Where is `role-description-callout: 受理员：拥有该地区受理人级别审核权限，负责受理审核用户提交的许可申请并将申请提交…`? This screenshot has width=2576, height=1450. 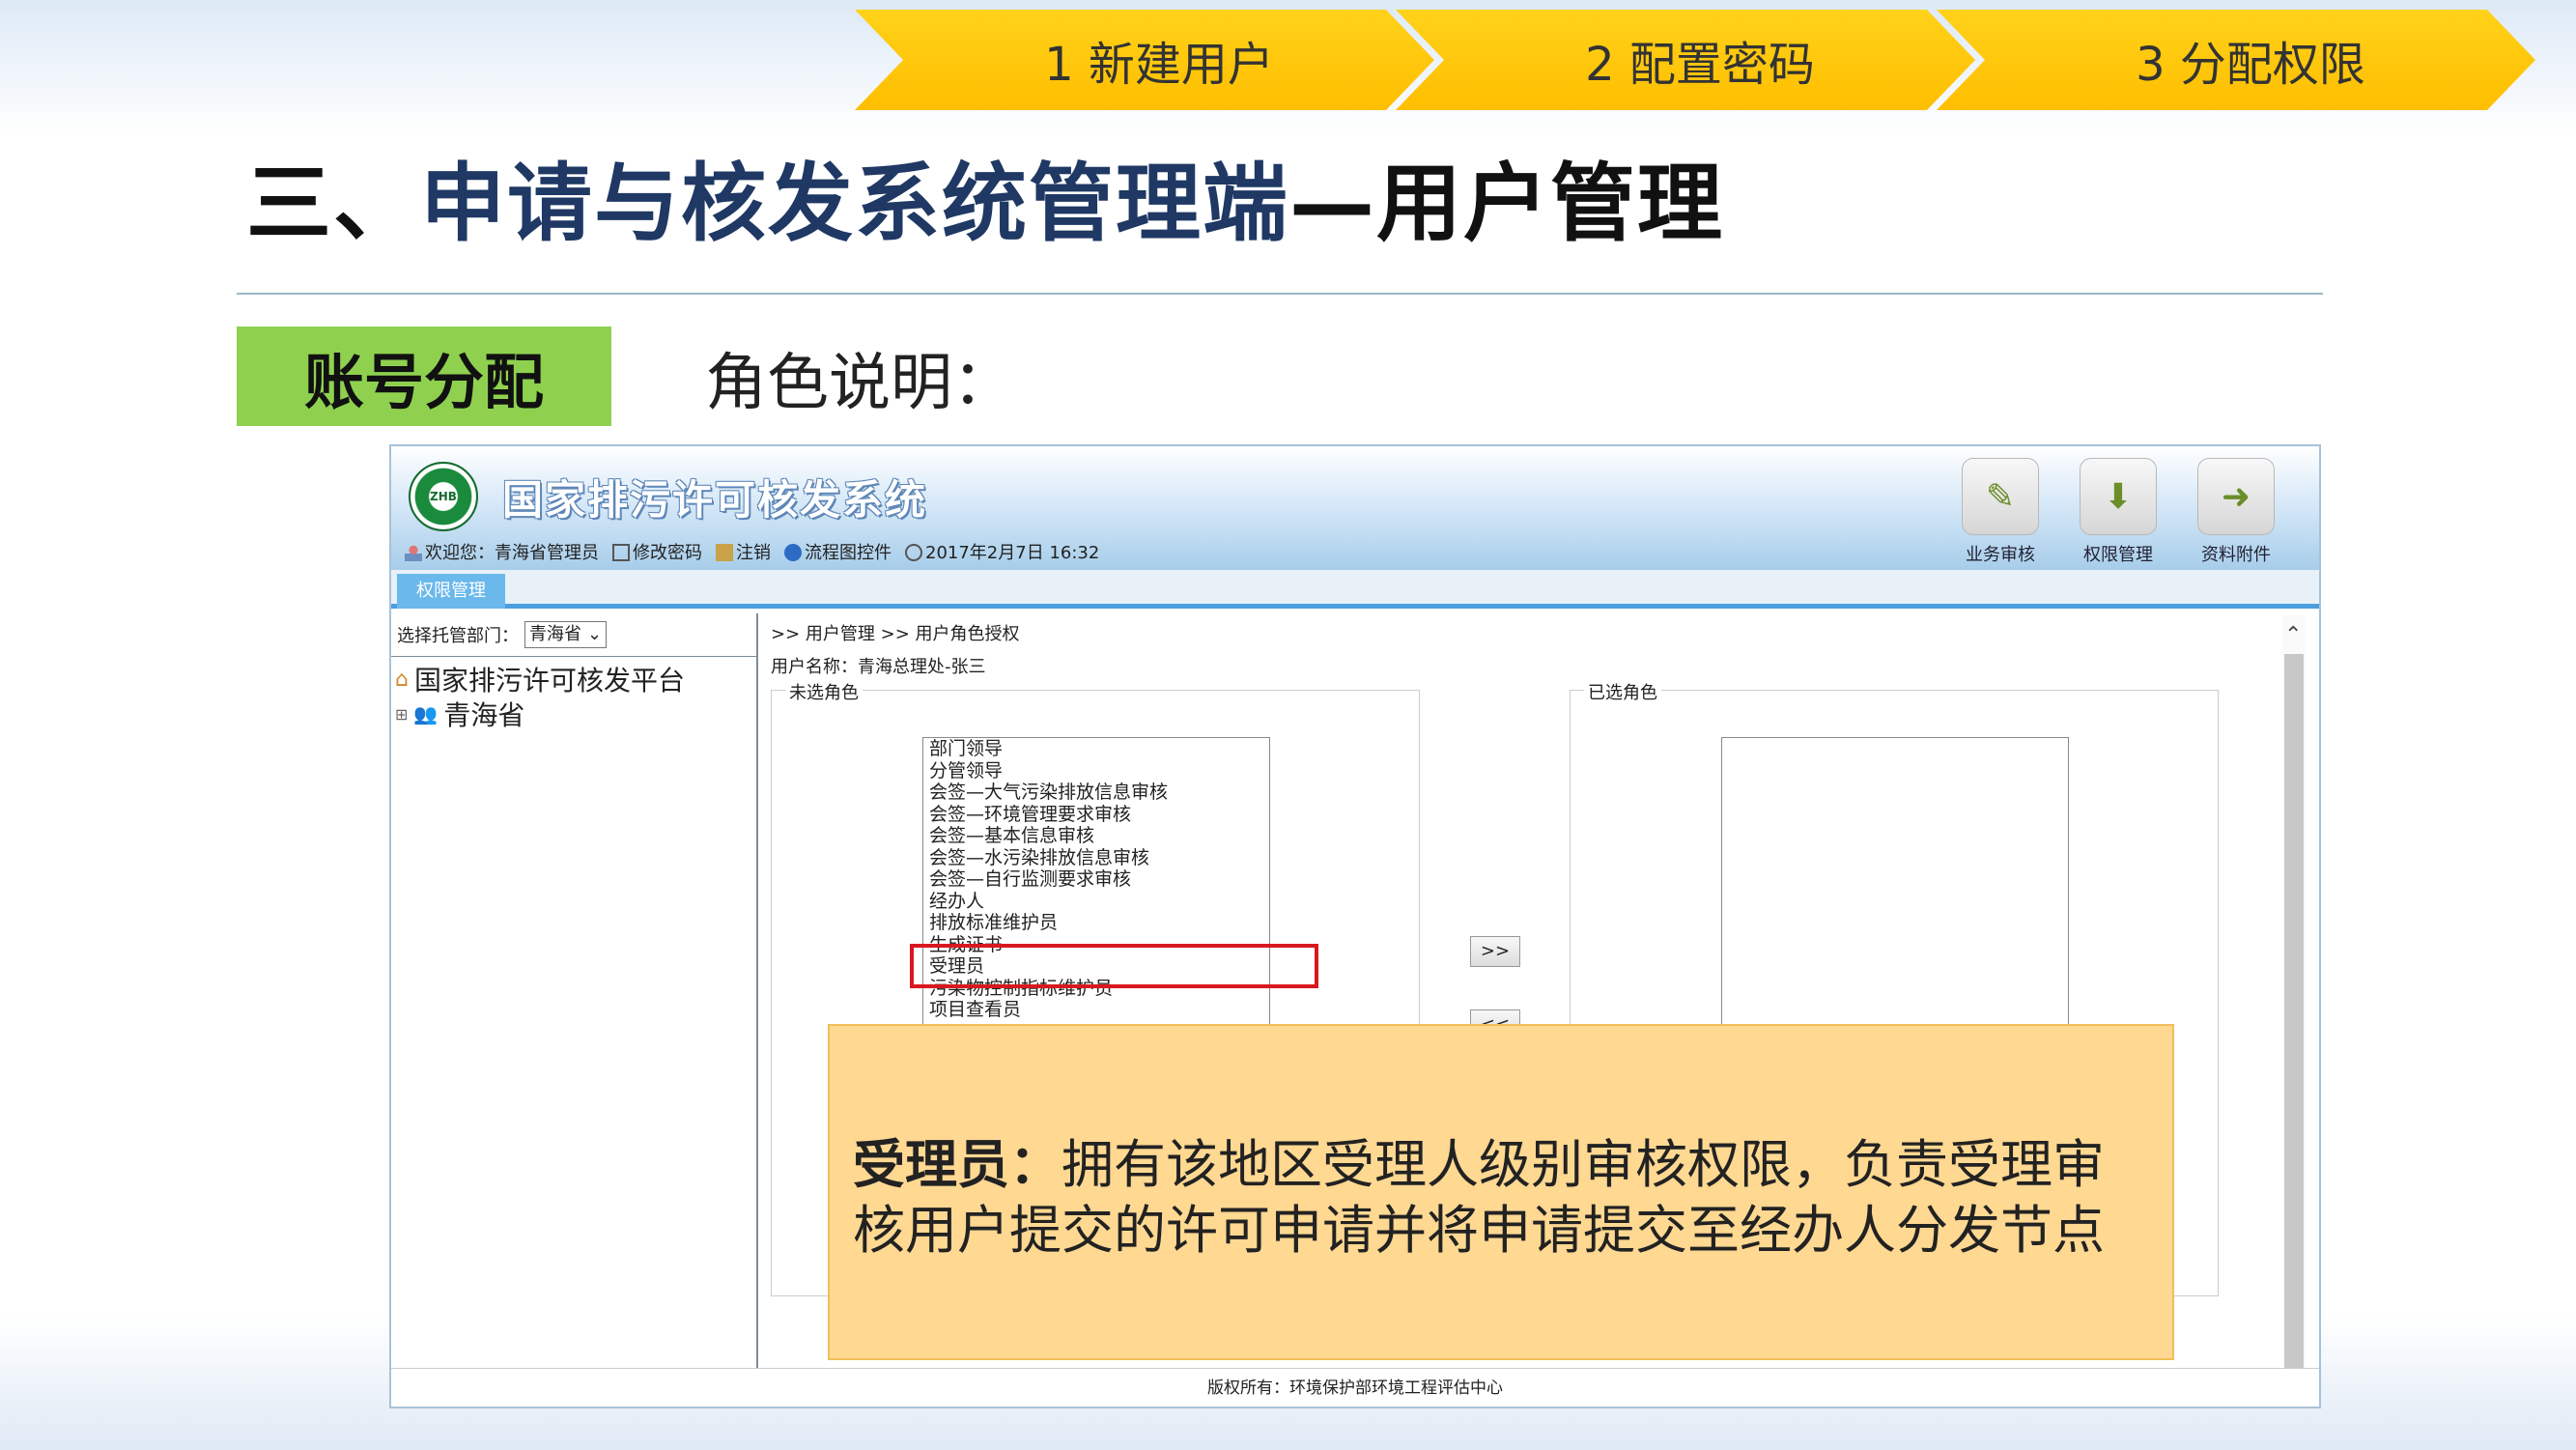
role-description-callout: 受理员：拥有该地区受理人级别审核权限，负责受理审核用户提交的许可申请并将申请提交… is located at coordinates (1501, 1192).